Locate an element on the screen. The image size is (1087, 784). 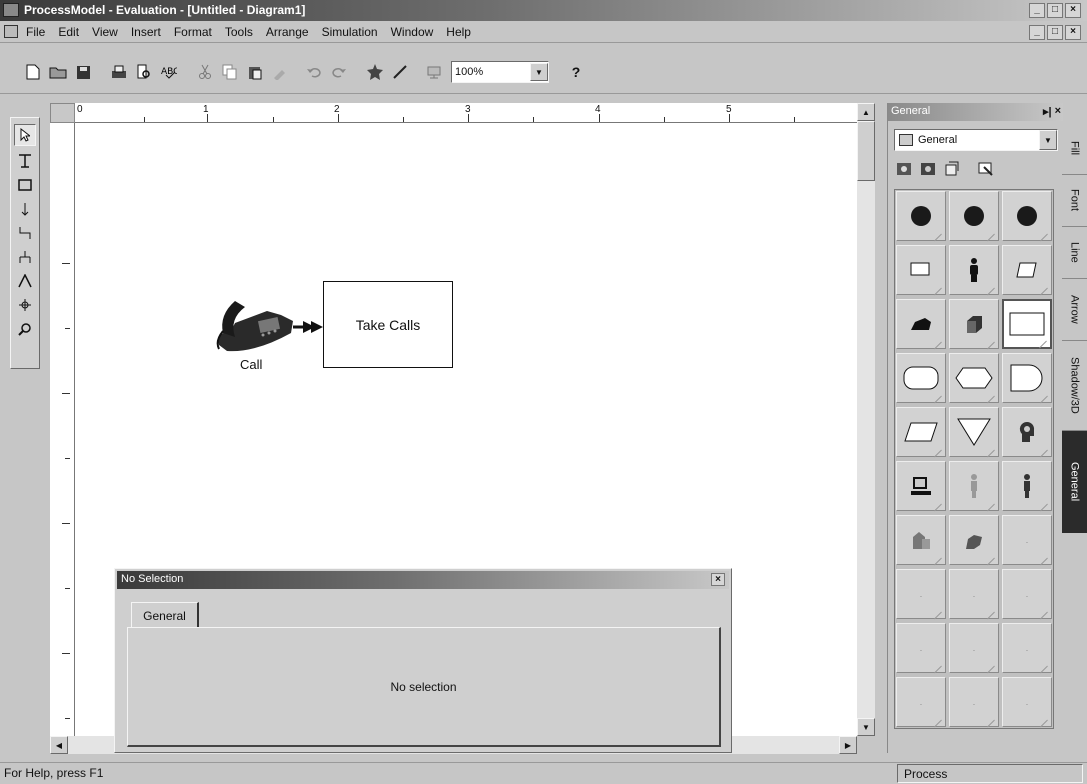
shape-empty-4: . is located at coordinates (1027, 594).